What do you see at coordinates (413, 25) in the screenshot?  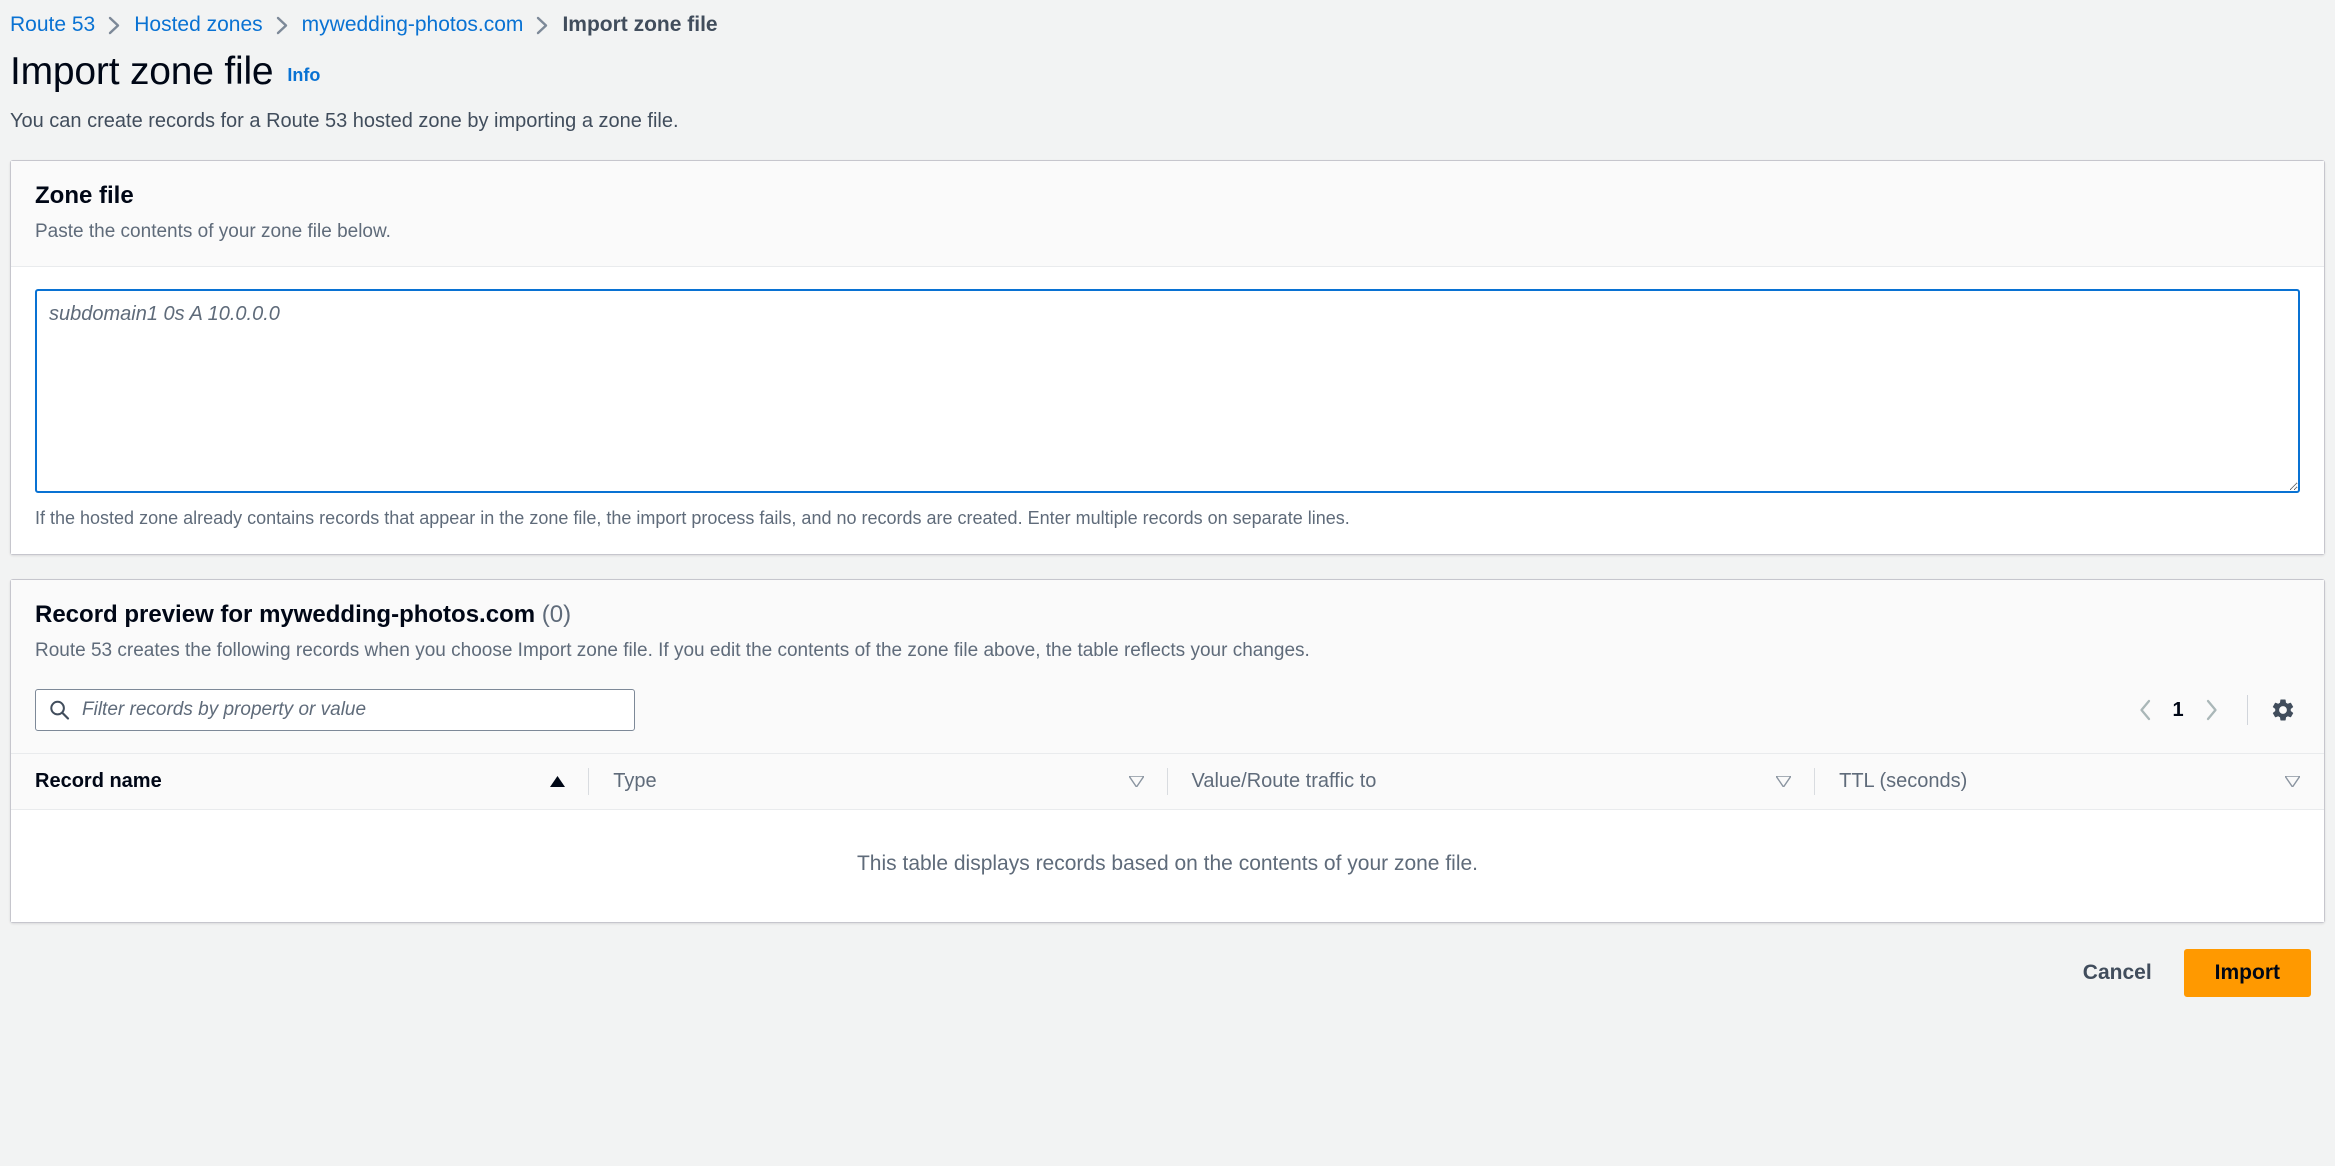 I see `breadcrumb-item-mywedding-photos: mywedding-photos.com` at bounding box center [413, 25].